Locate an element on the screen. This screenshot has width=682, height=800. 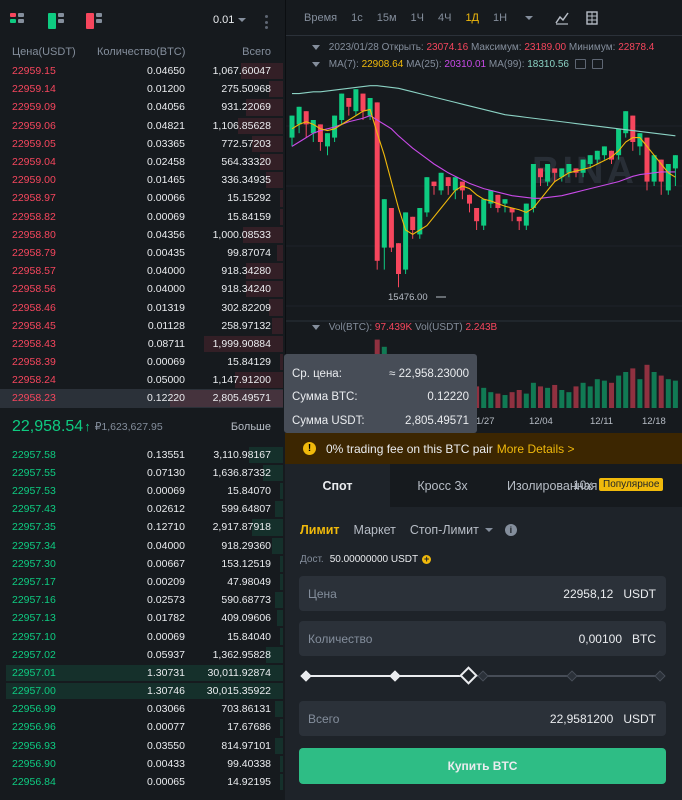
add-funds-icon: + is located at coordinates (427, 559).